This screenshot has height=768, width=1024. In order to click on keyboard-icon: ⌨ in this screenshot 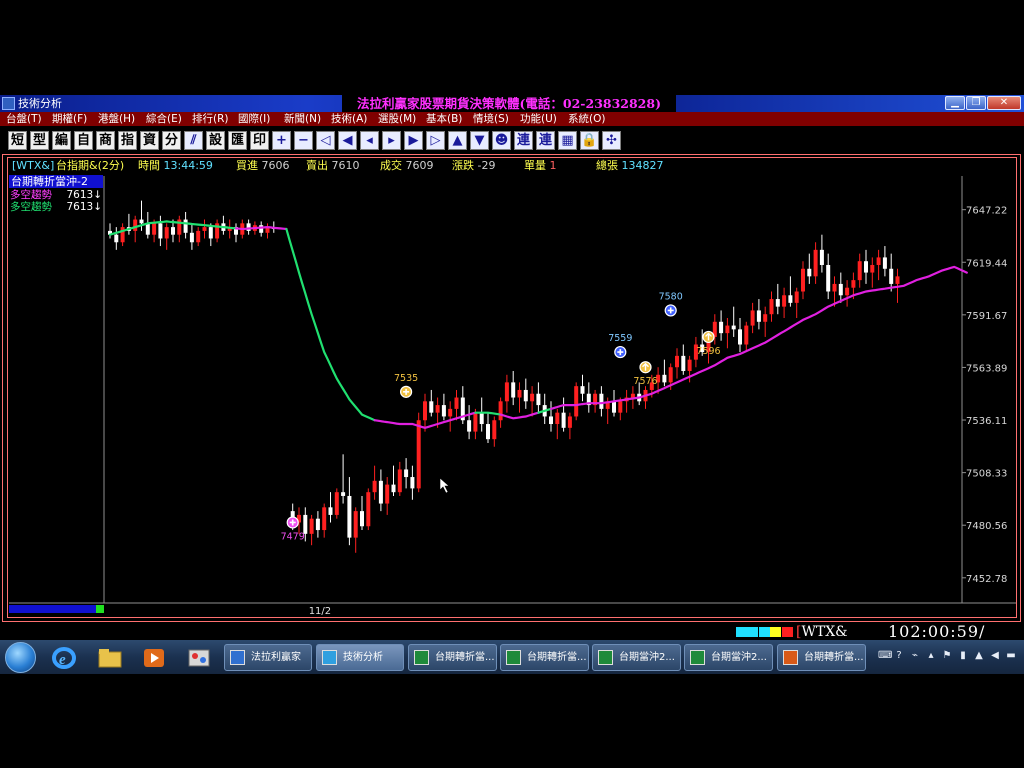, I will do `click(885, 656)`.